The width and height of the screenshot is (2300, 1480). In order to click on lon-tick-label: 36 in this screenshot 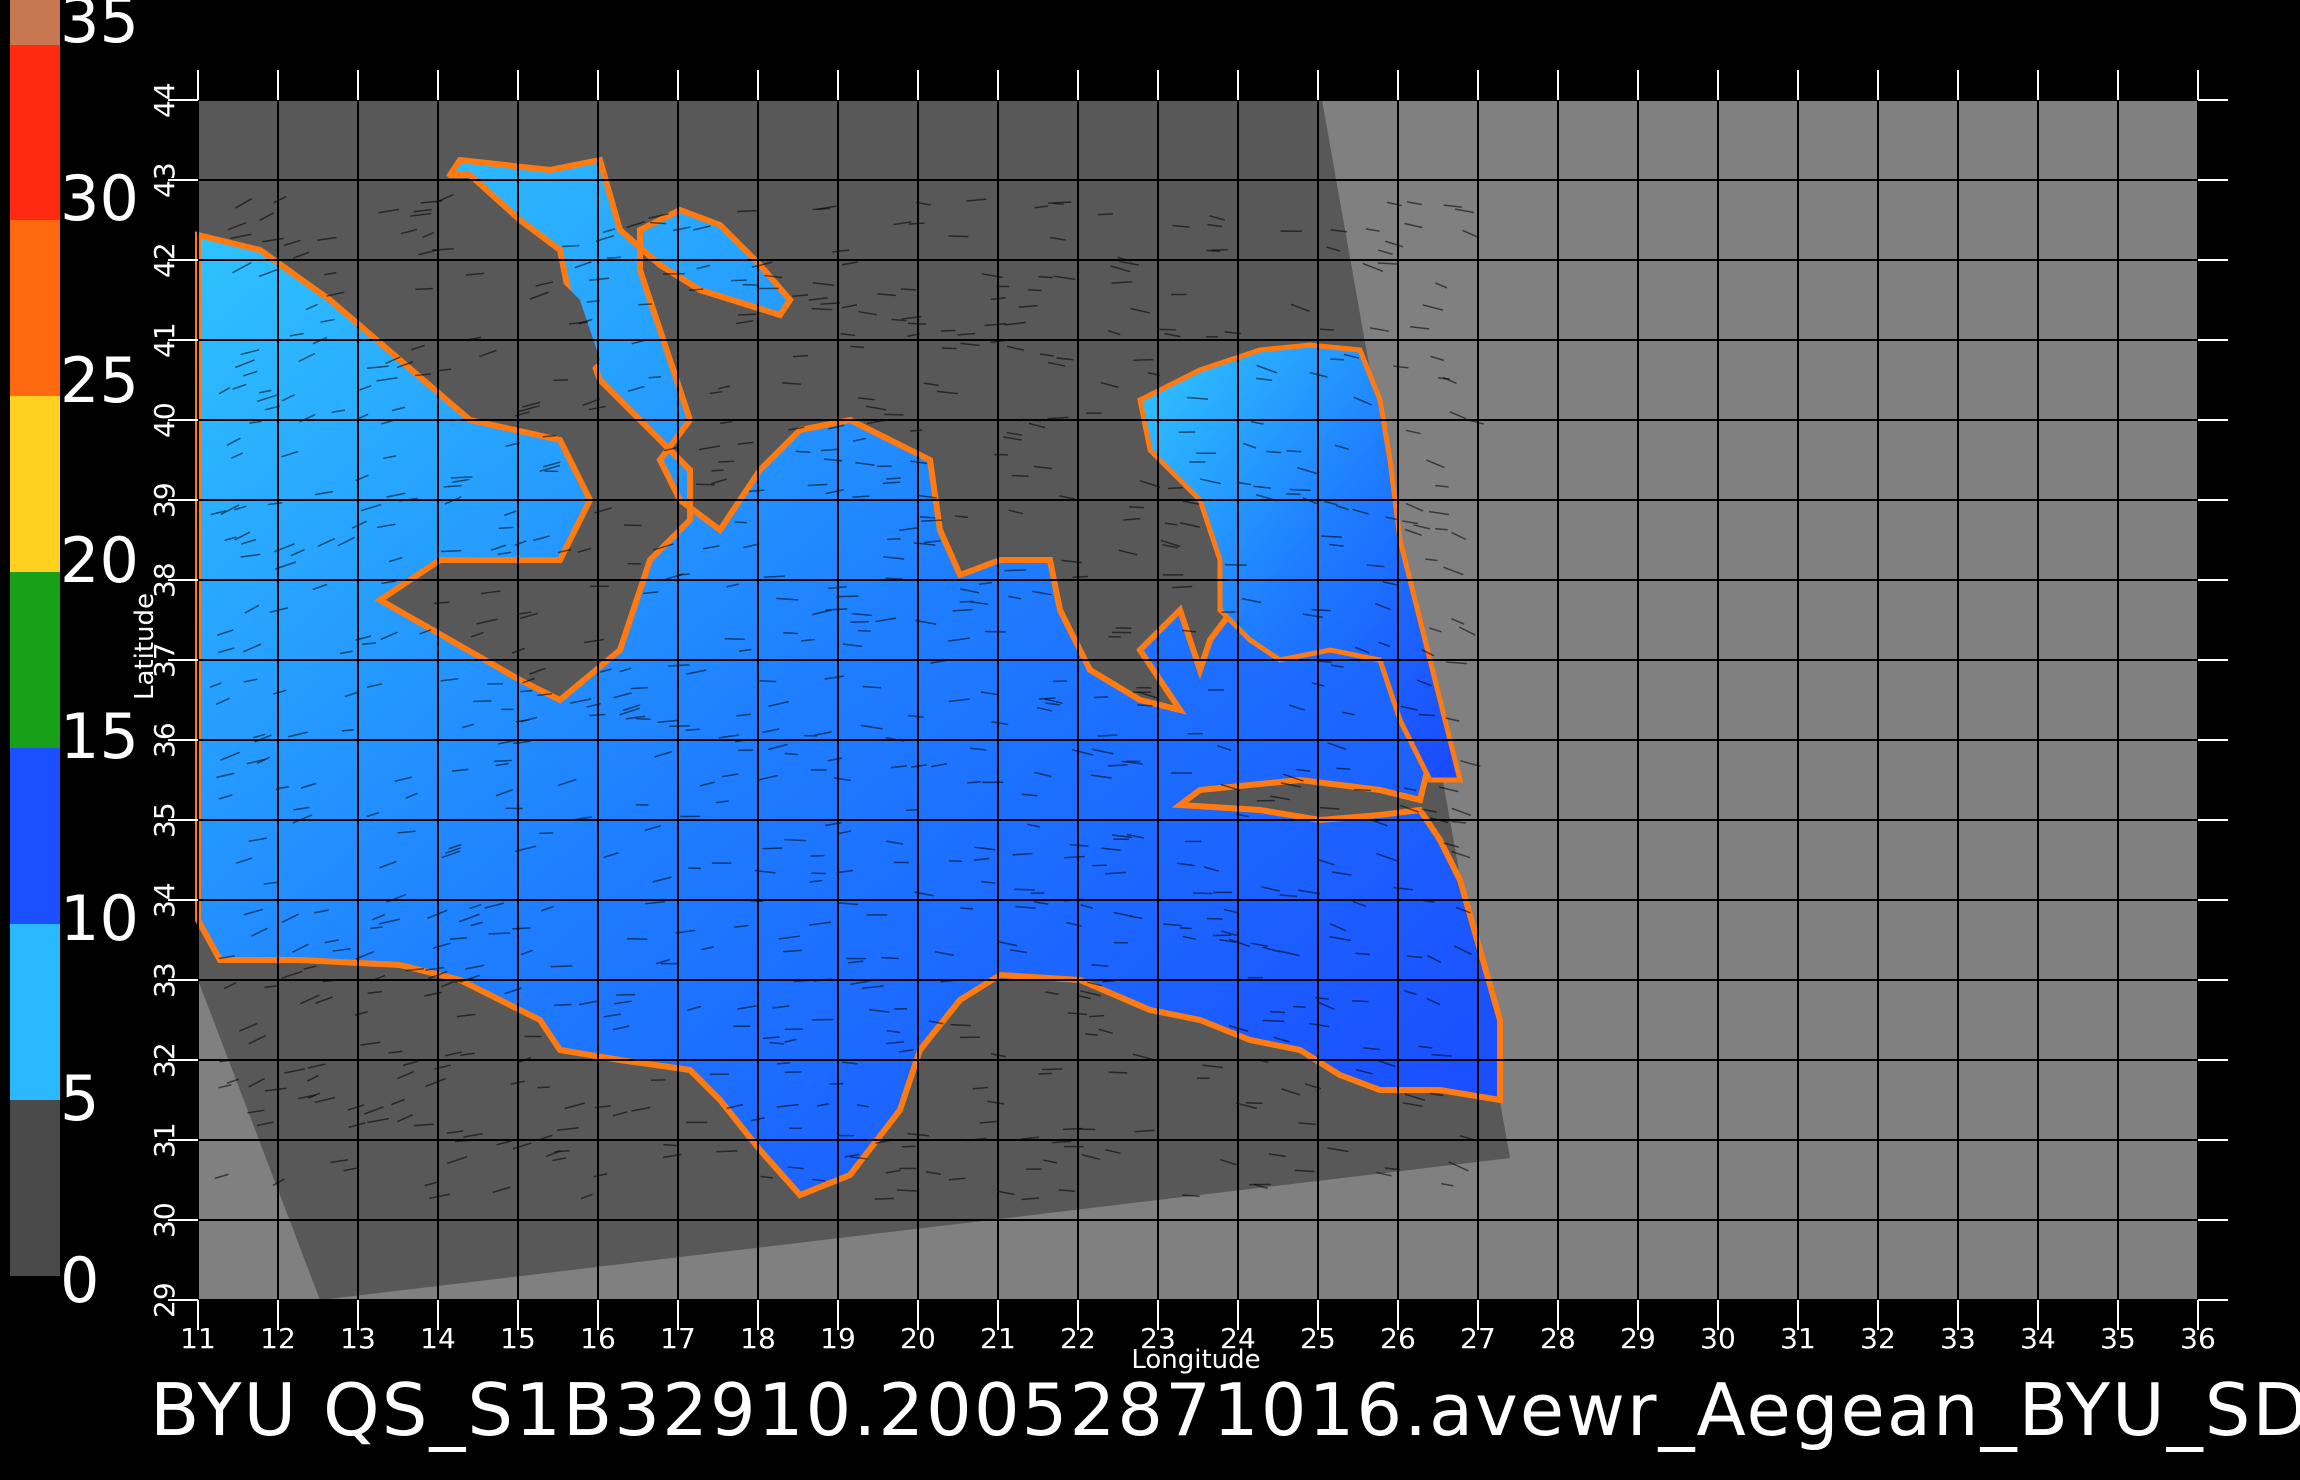, I will do `click(2198, 1338)`.